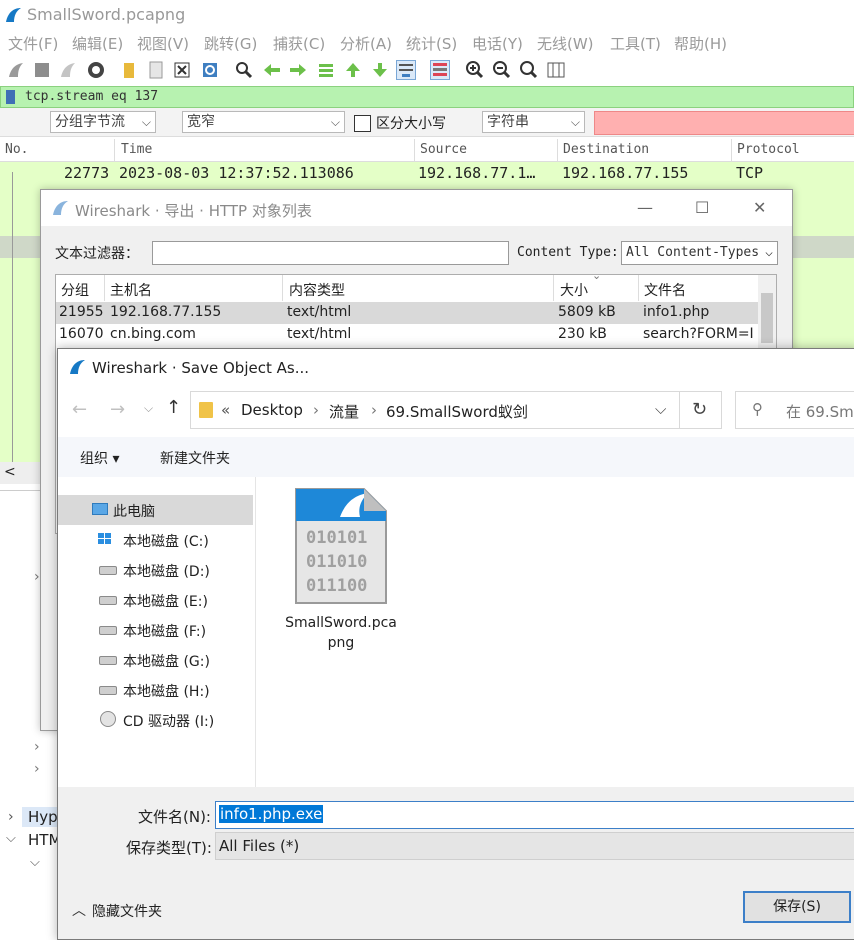 The width and height of the screenshot is (854, 940). Describe the element at coordinates (103, 122) in the screenshot. I see `stream-mode-select: 分组字节流 ⌵` at that location.